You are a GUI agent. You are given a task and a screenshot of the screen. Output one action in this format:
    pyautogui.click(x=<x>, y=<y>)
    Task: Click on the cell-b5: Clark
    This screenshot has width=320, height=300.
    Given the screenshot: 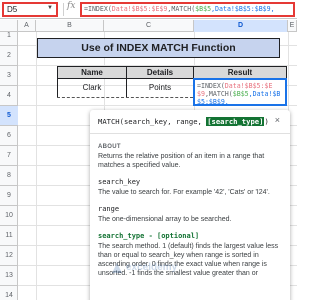 What is the action you would take?
    pyautogui.click(x=92, y=88)
    